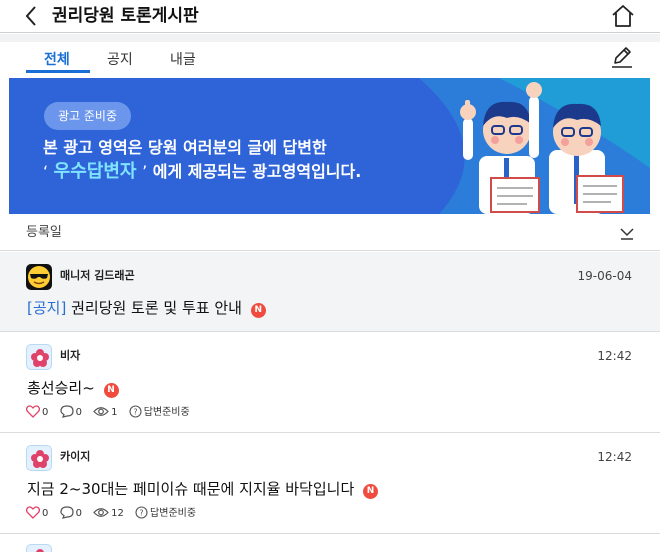 The width and height of the screenshot is (660, 552). What do you see at coordinates (604, 276) in the screenshot?
I see `post-time: 19-06-04` at bounding box center [604, 276].